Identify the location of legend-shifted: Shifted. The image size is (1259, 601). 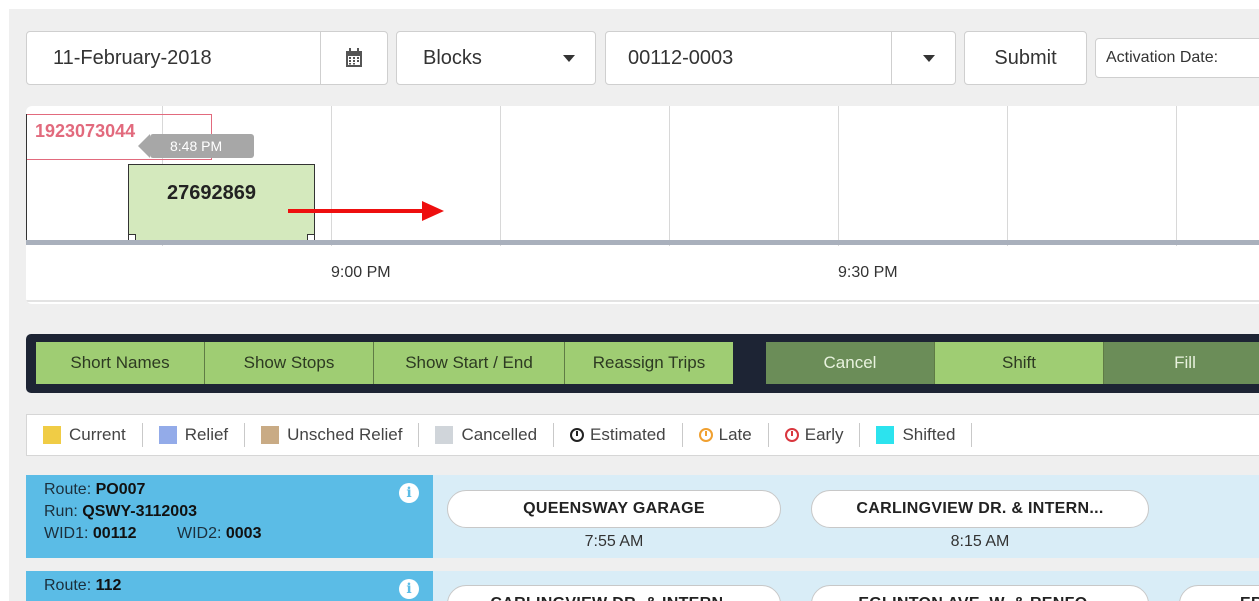
(916, 435).